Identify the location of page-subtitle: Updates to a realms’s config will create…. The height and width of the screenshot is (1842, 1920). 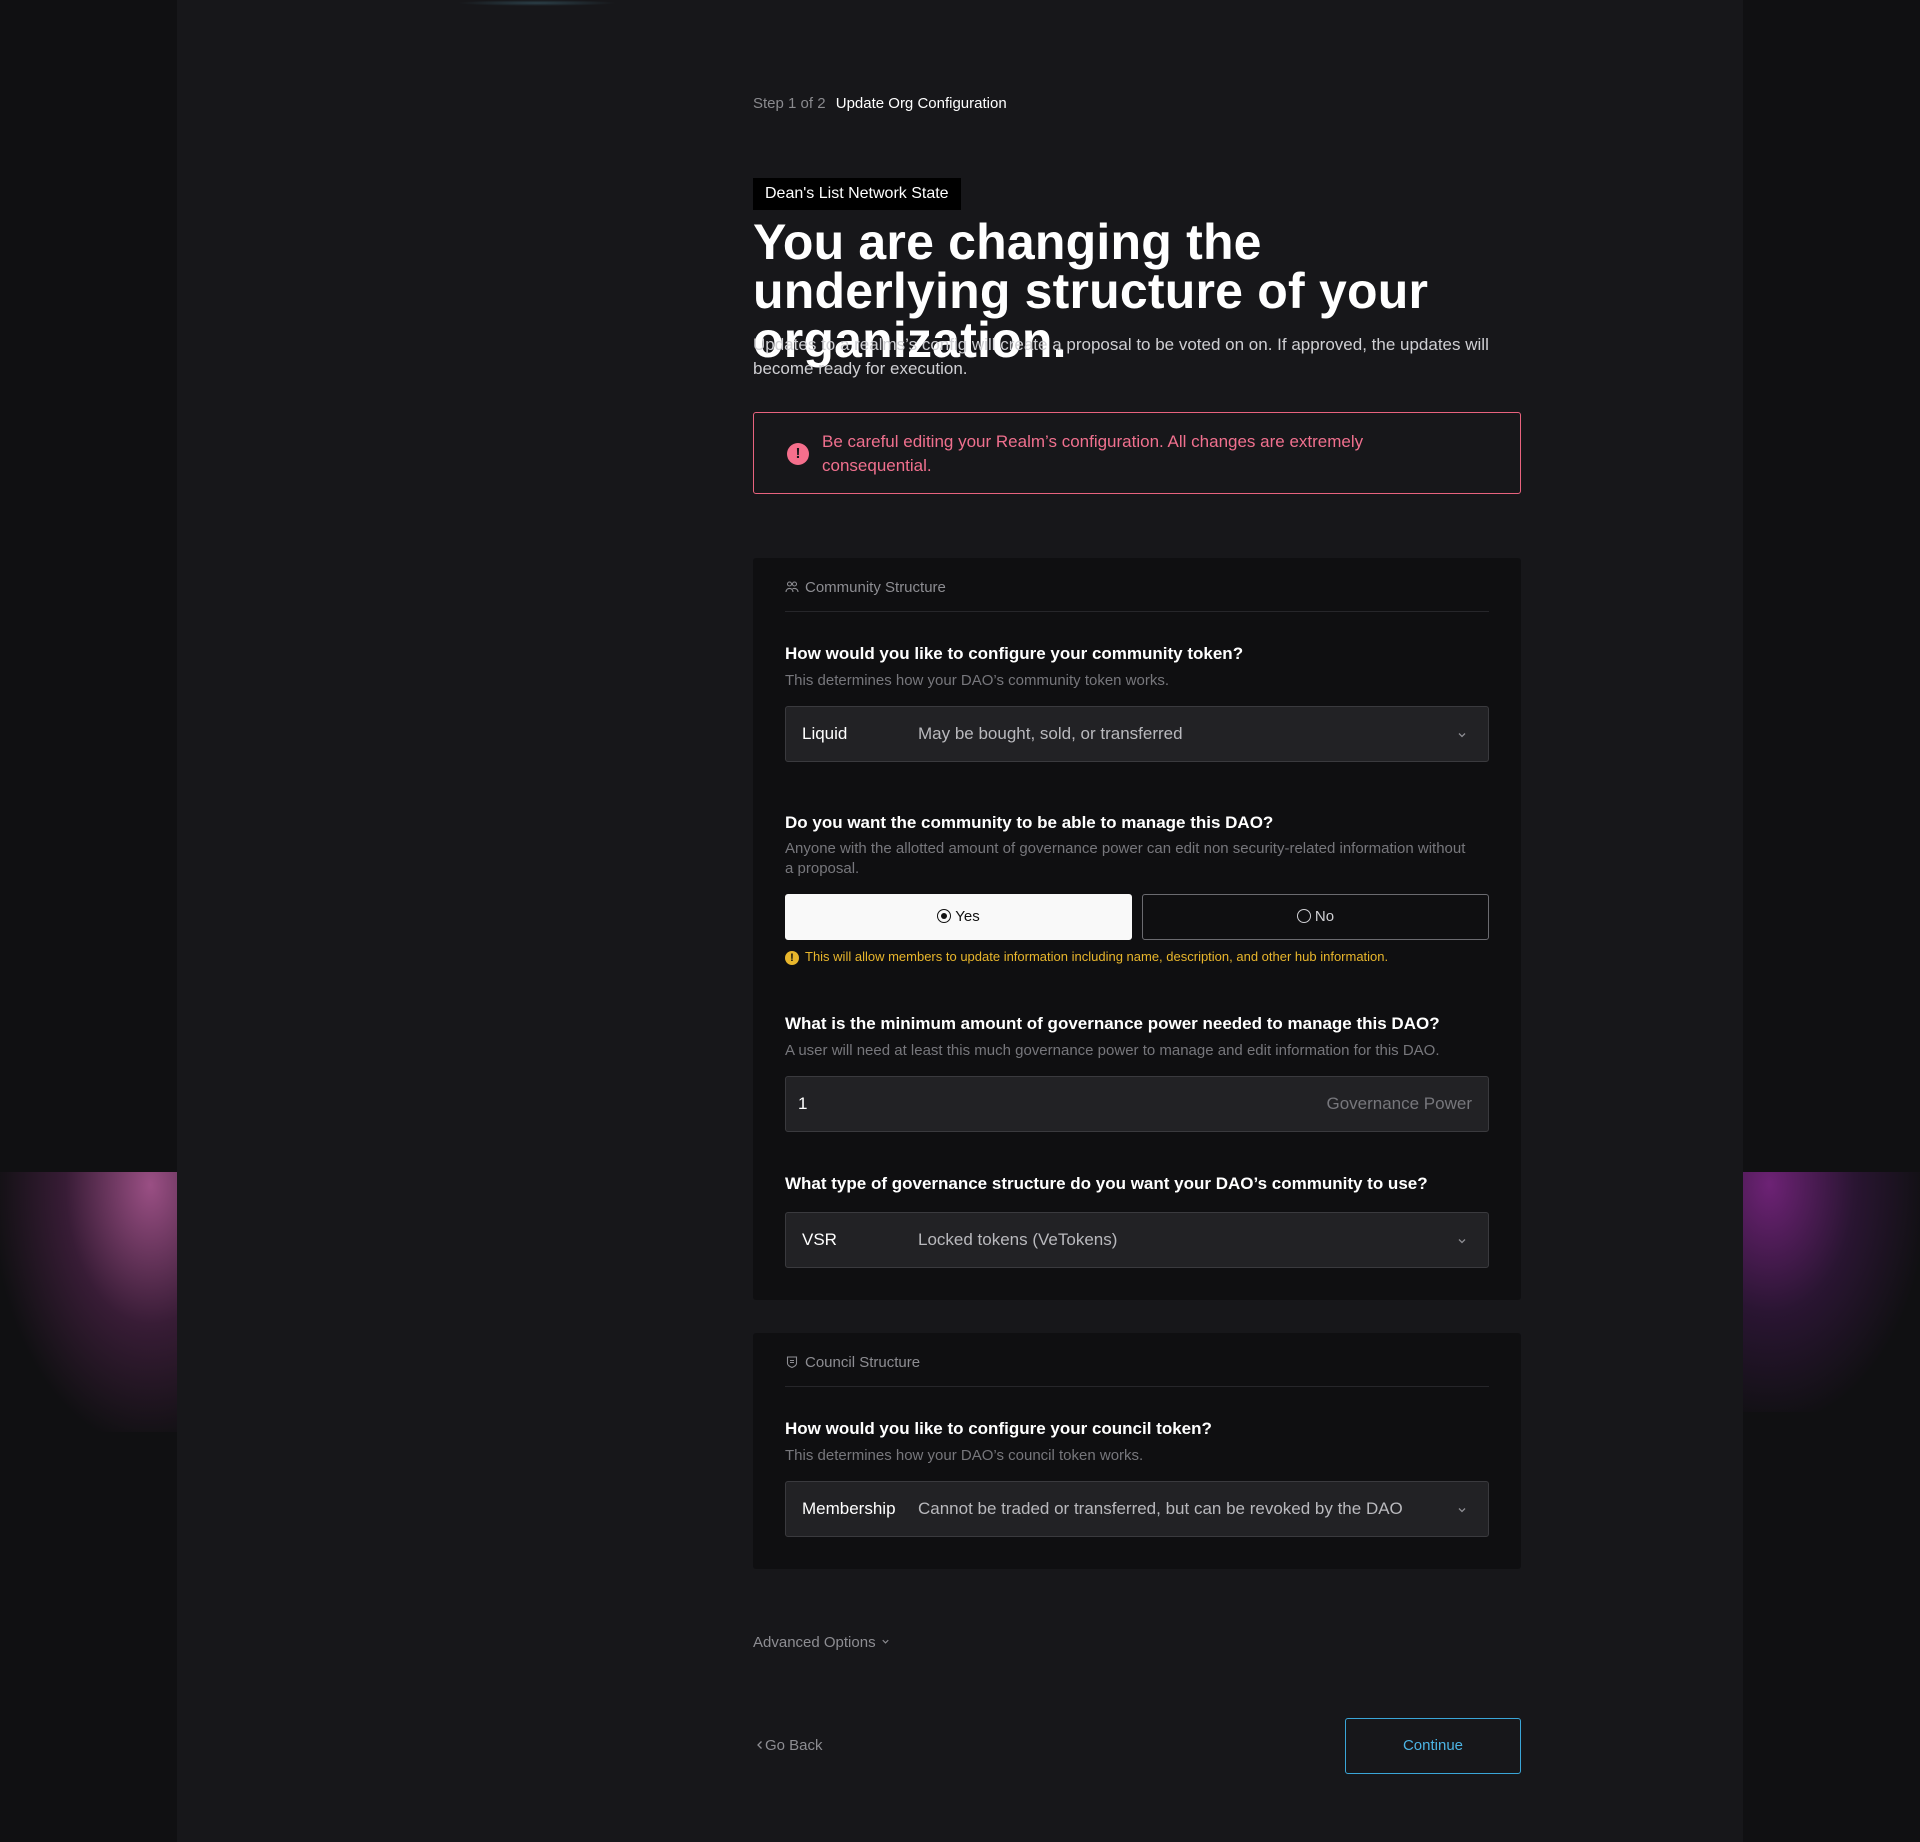
(1121, 356).